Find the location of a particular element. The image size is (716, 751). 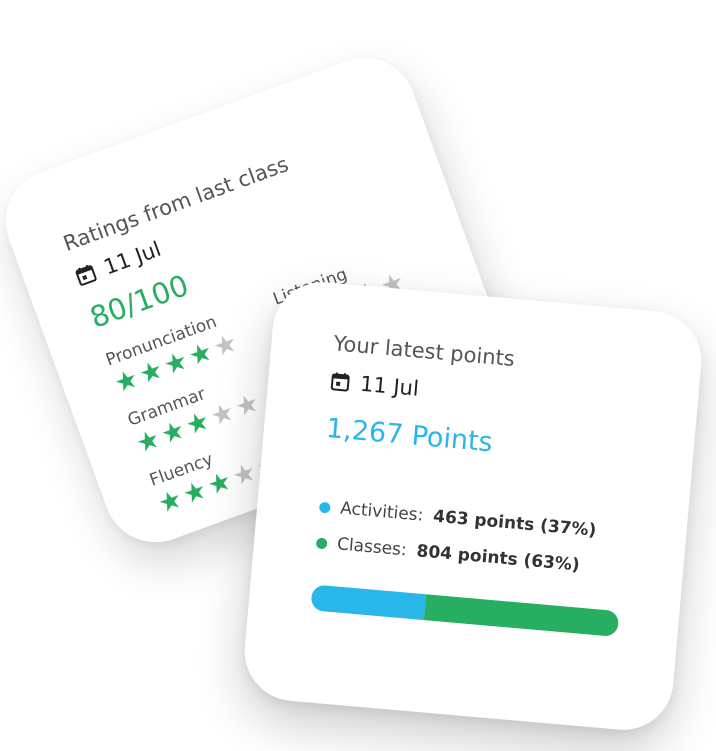

legend-label: Classes: is located at coordinates (372, 547).